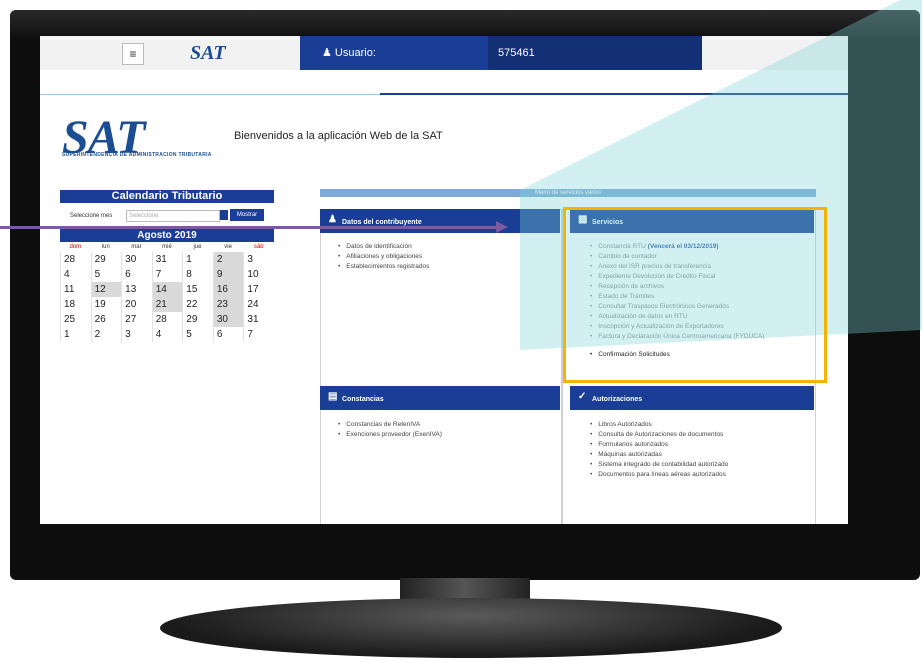  I want to click on highlight-box, so click(695, 295).